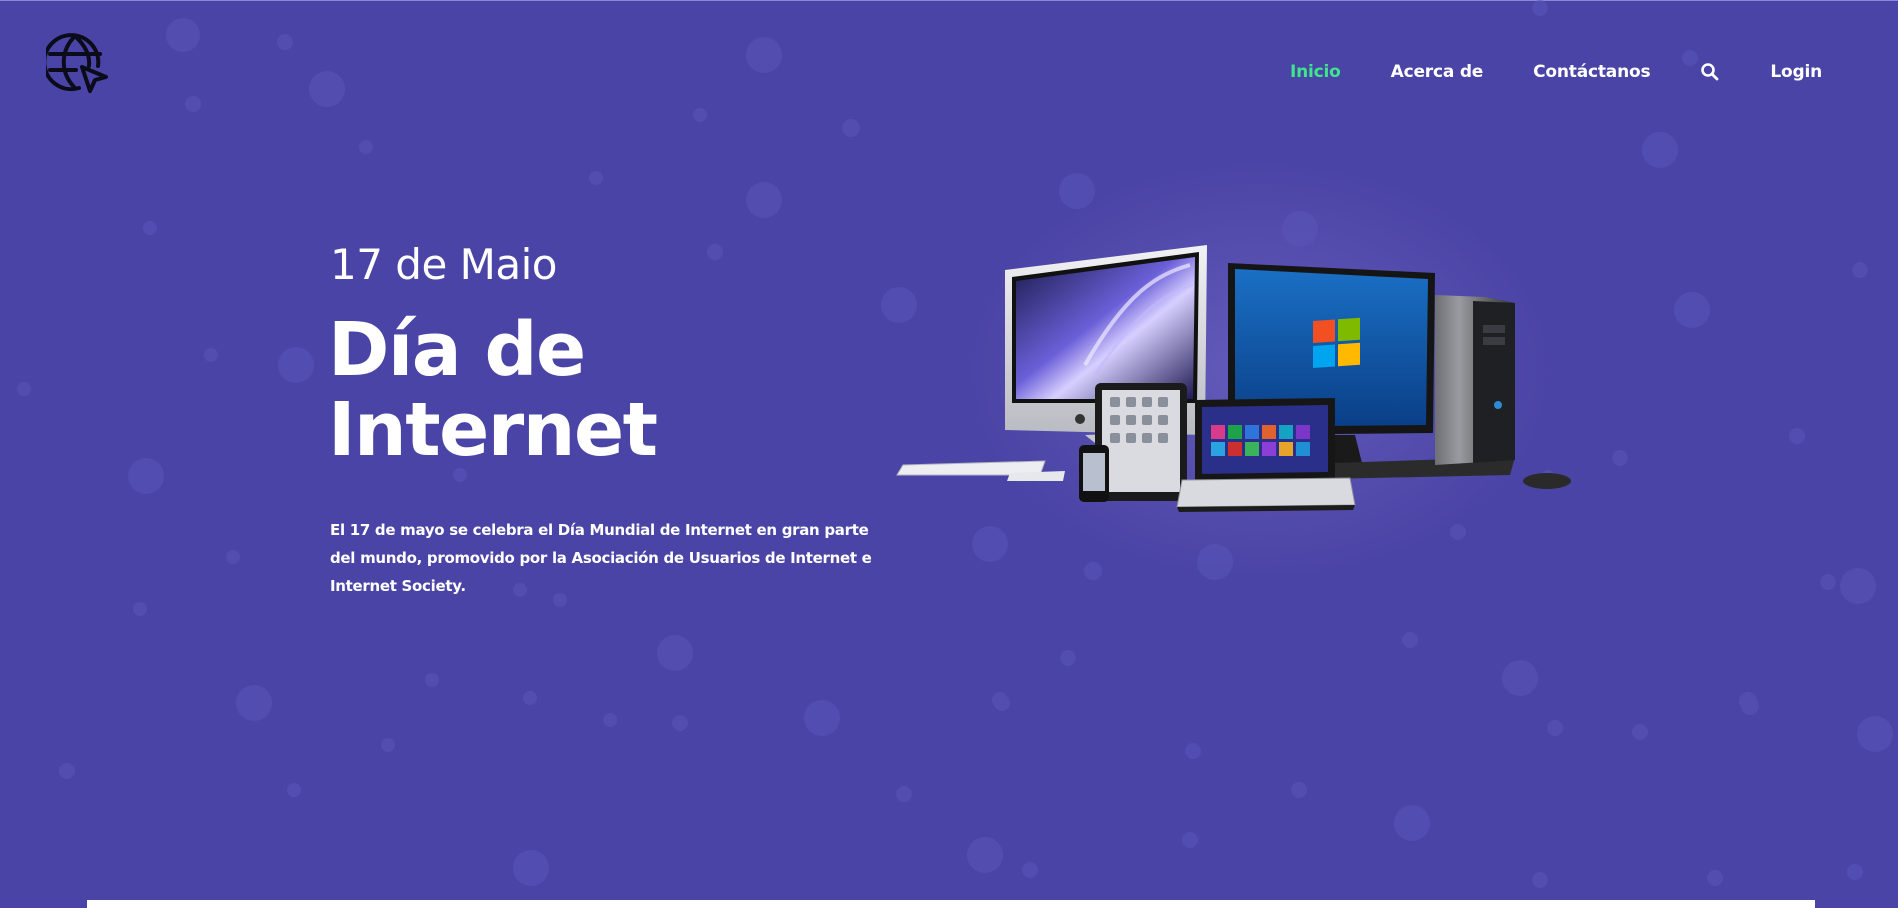 The image size is (1898, 908). What do you see at coordinates (443, 264) in the screenshot?
I see `event-date: 17 de Maio` at bounding box center [443, 264].